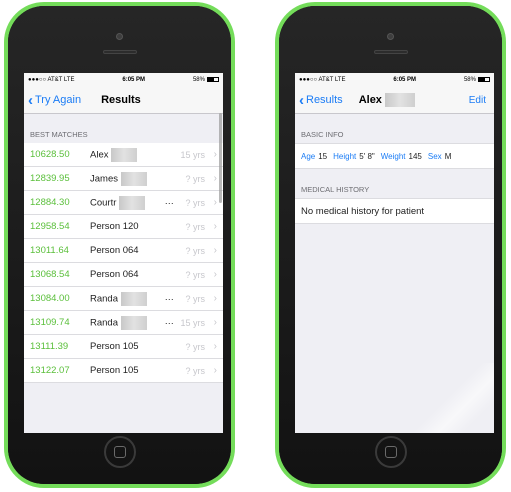  I want to click on info-value: 5' 8", so click(367, 156).